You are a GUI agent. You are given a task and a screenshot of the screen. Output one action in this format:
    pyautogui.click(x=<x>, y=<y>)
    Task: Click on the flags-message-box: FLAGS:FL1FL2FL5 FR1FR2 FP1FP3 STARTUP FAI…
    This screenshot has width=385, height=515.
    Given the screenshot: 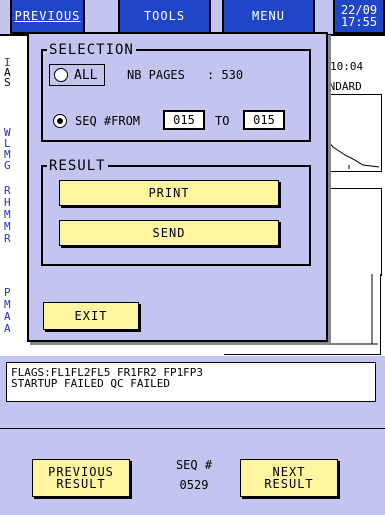 What is the action you would take?
    pyautogui.click(x=191, y=382)
    